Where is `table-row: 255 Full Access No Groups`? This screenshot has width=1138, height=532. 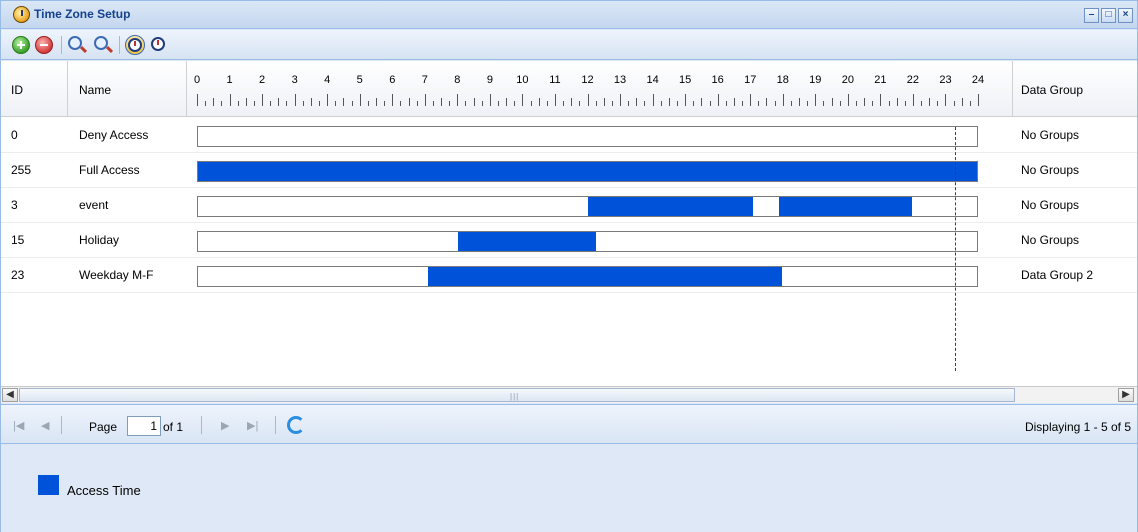 table-row: 255 Full Access No Groups is located at coordinates (569, 170).